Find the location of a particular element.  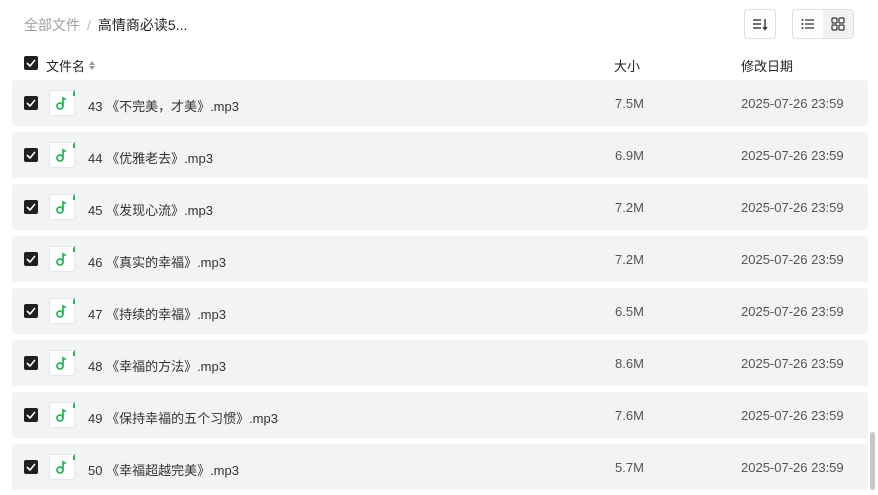

sort-list-icon is located at coordinates (760, 25).